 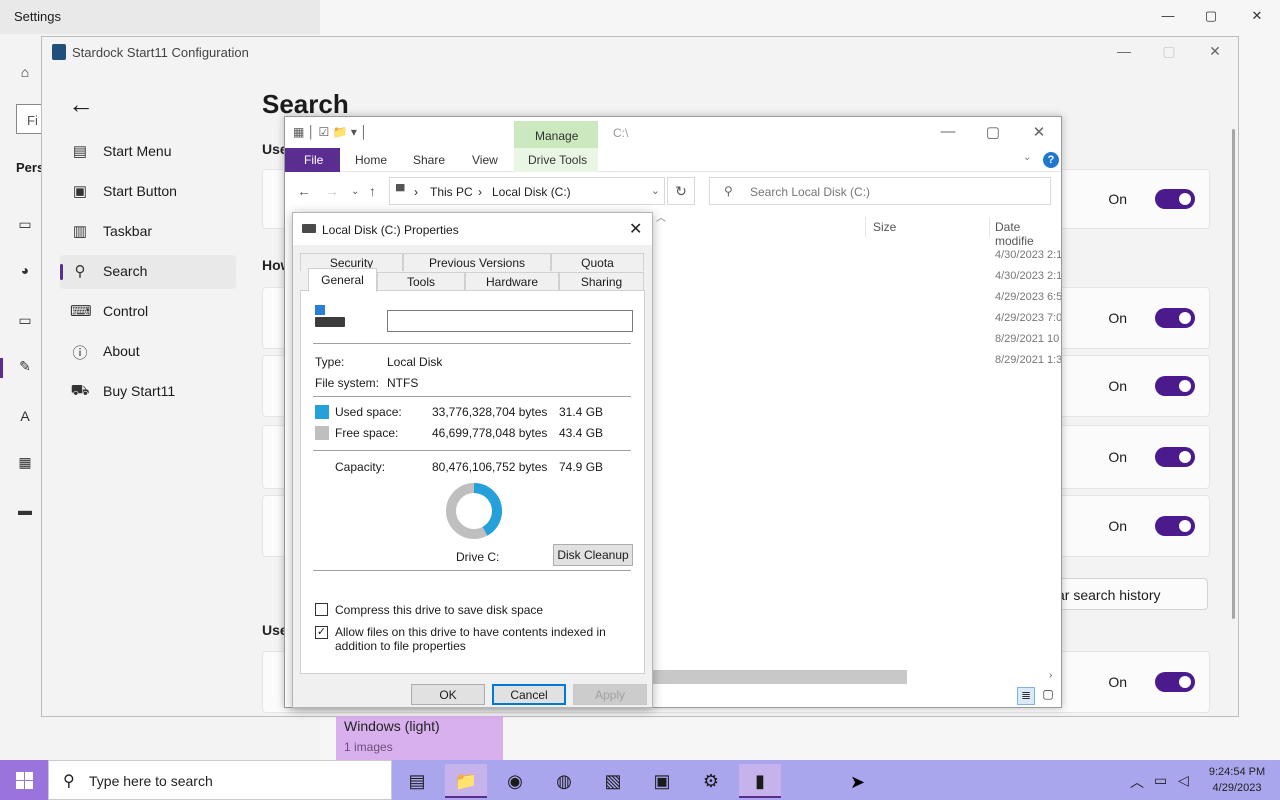 I want to click on tab-general: General, so click(x=342, y=280).